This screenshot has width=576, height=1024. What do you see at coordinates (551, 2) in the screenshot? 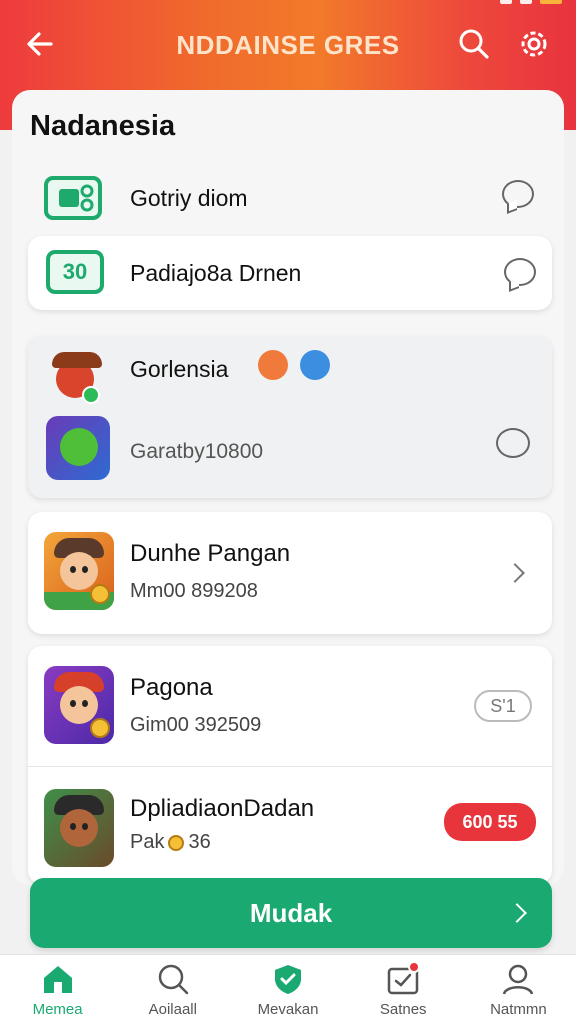
I see `battery-icon` at bounding box center [551, 2].